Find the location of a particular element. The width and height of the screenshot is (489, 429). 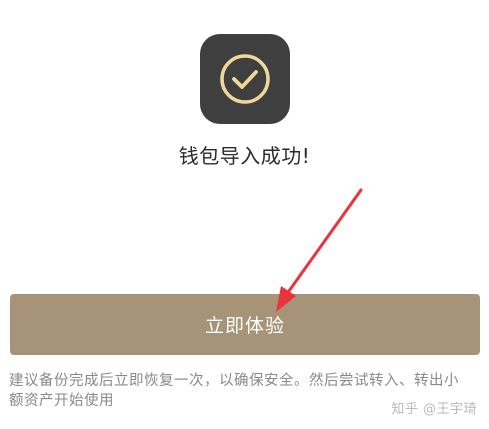

success-title: 钱包导入成功! is located at coordinates (244, 156).